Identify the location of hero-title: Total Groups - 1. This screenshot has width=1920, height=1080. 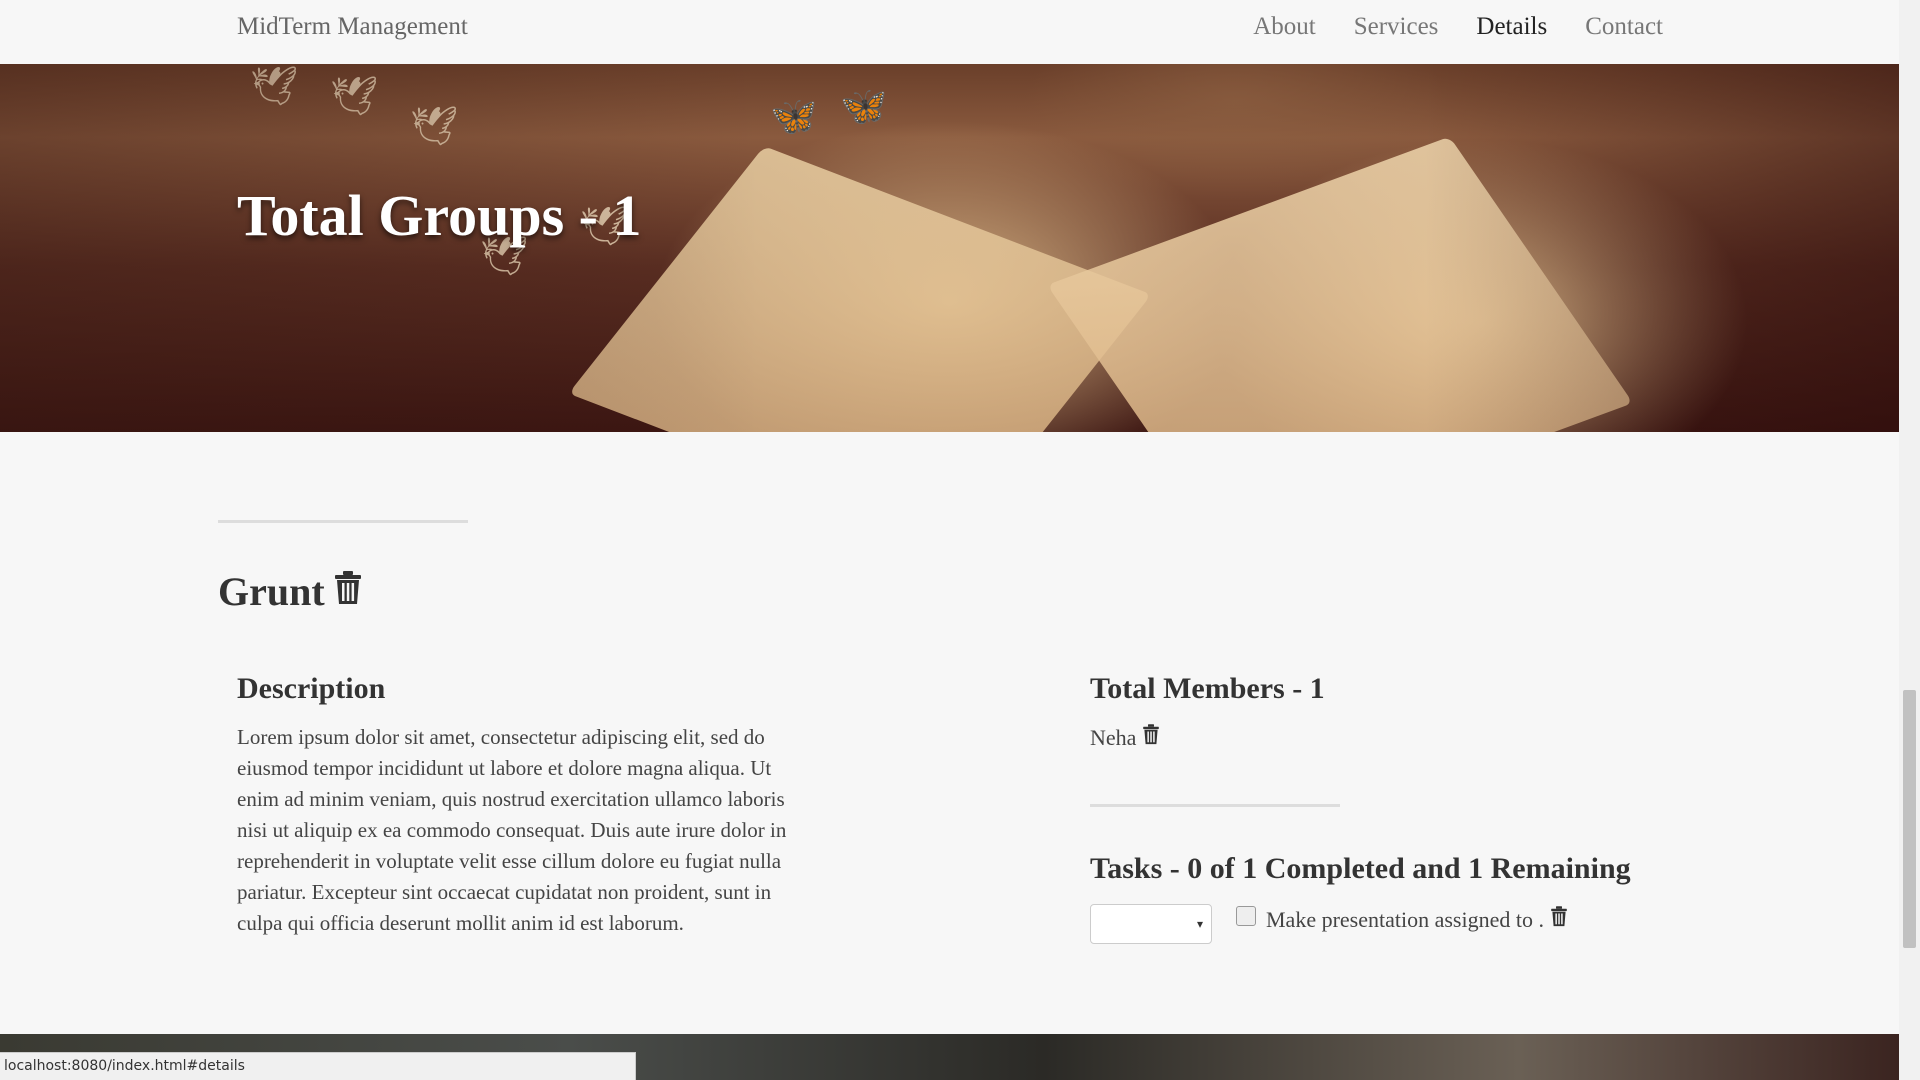
(439, 215).